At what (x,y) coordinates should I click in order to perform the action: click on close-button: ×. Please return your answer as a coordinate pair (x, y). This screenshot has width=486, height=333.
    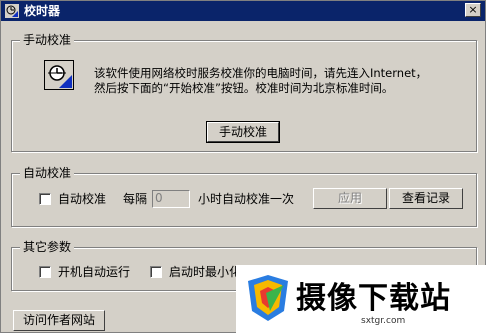
    Looking at the image, I should click on (473, 10).